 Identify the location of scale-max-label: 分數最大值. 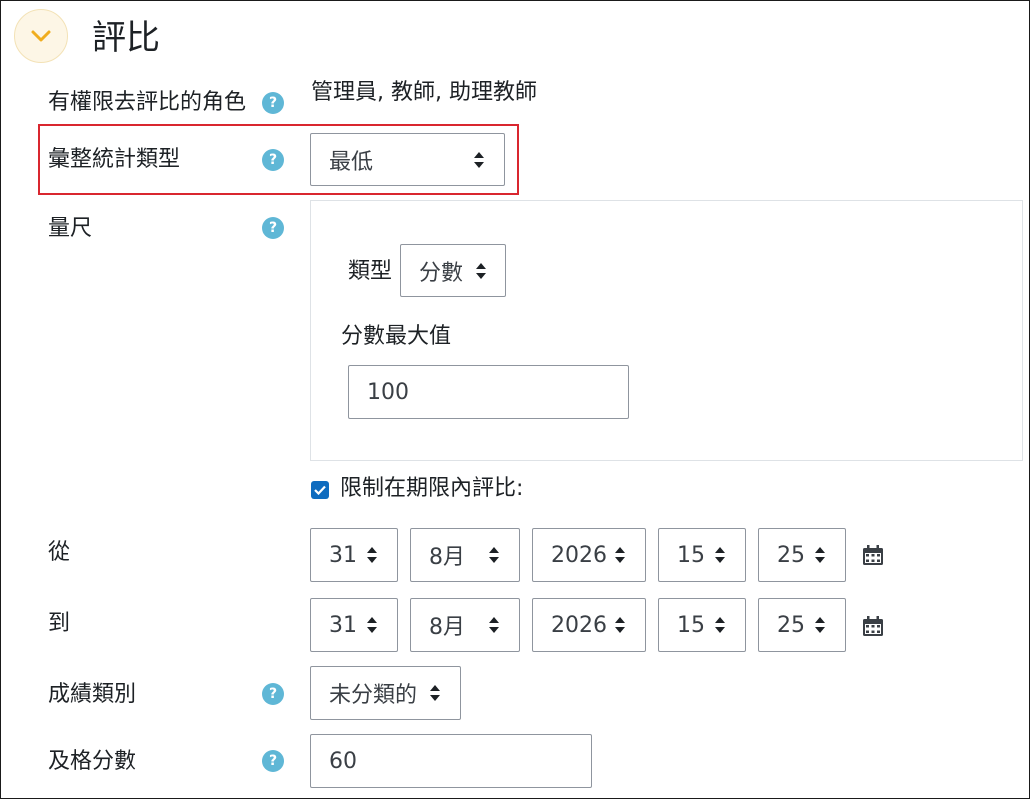
(396, 336).